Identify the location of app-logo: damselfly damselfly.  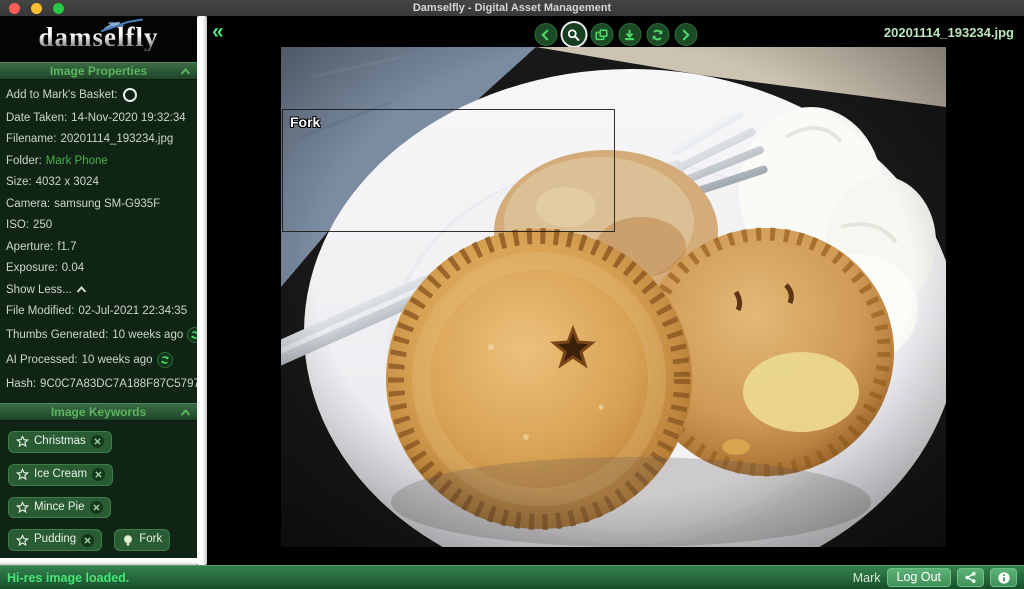
(98, 39).